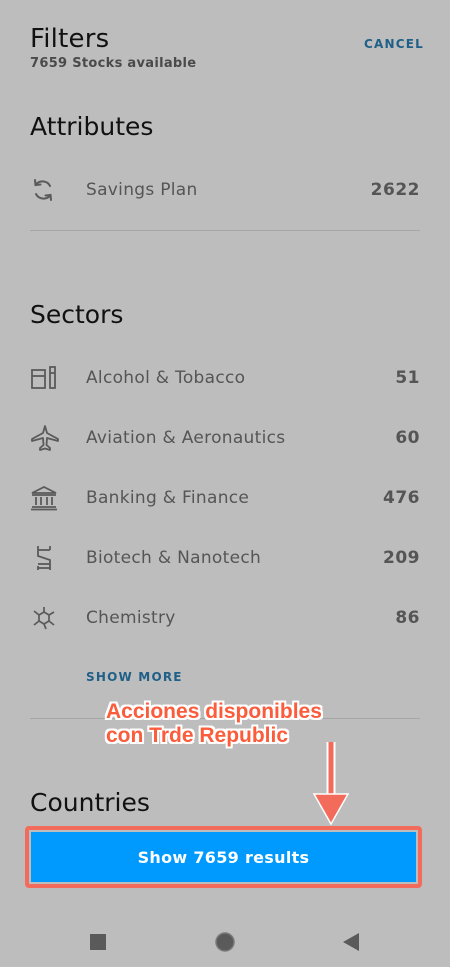 This screenshot has width=450, height=967. I want to click on attributes-heading: Attributes, so click(92, 126).